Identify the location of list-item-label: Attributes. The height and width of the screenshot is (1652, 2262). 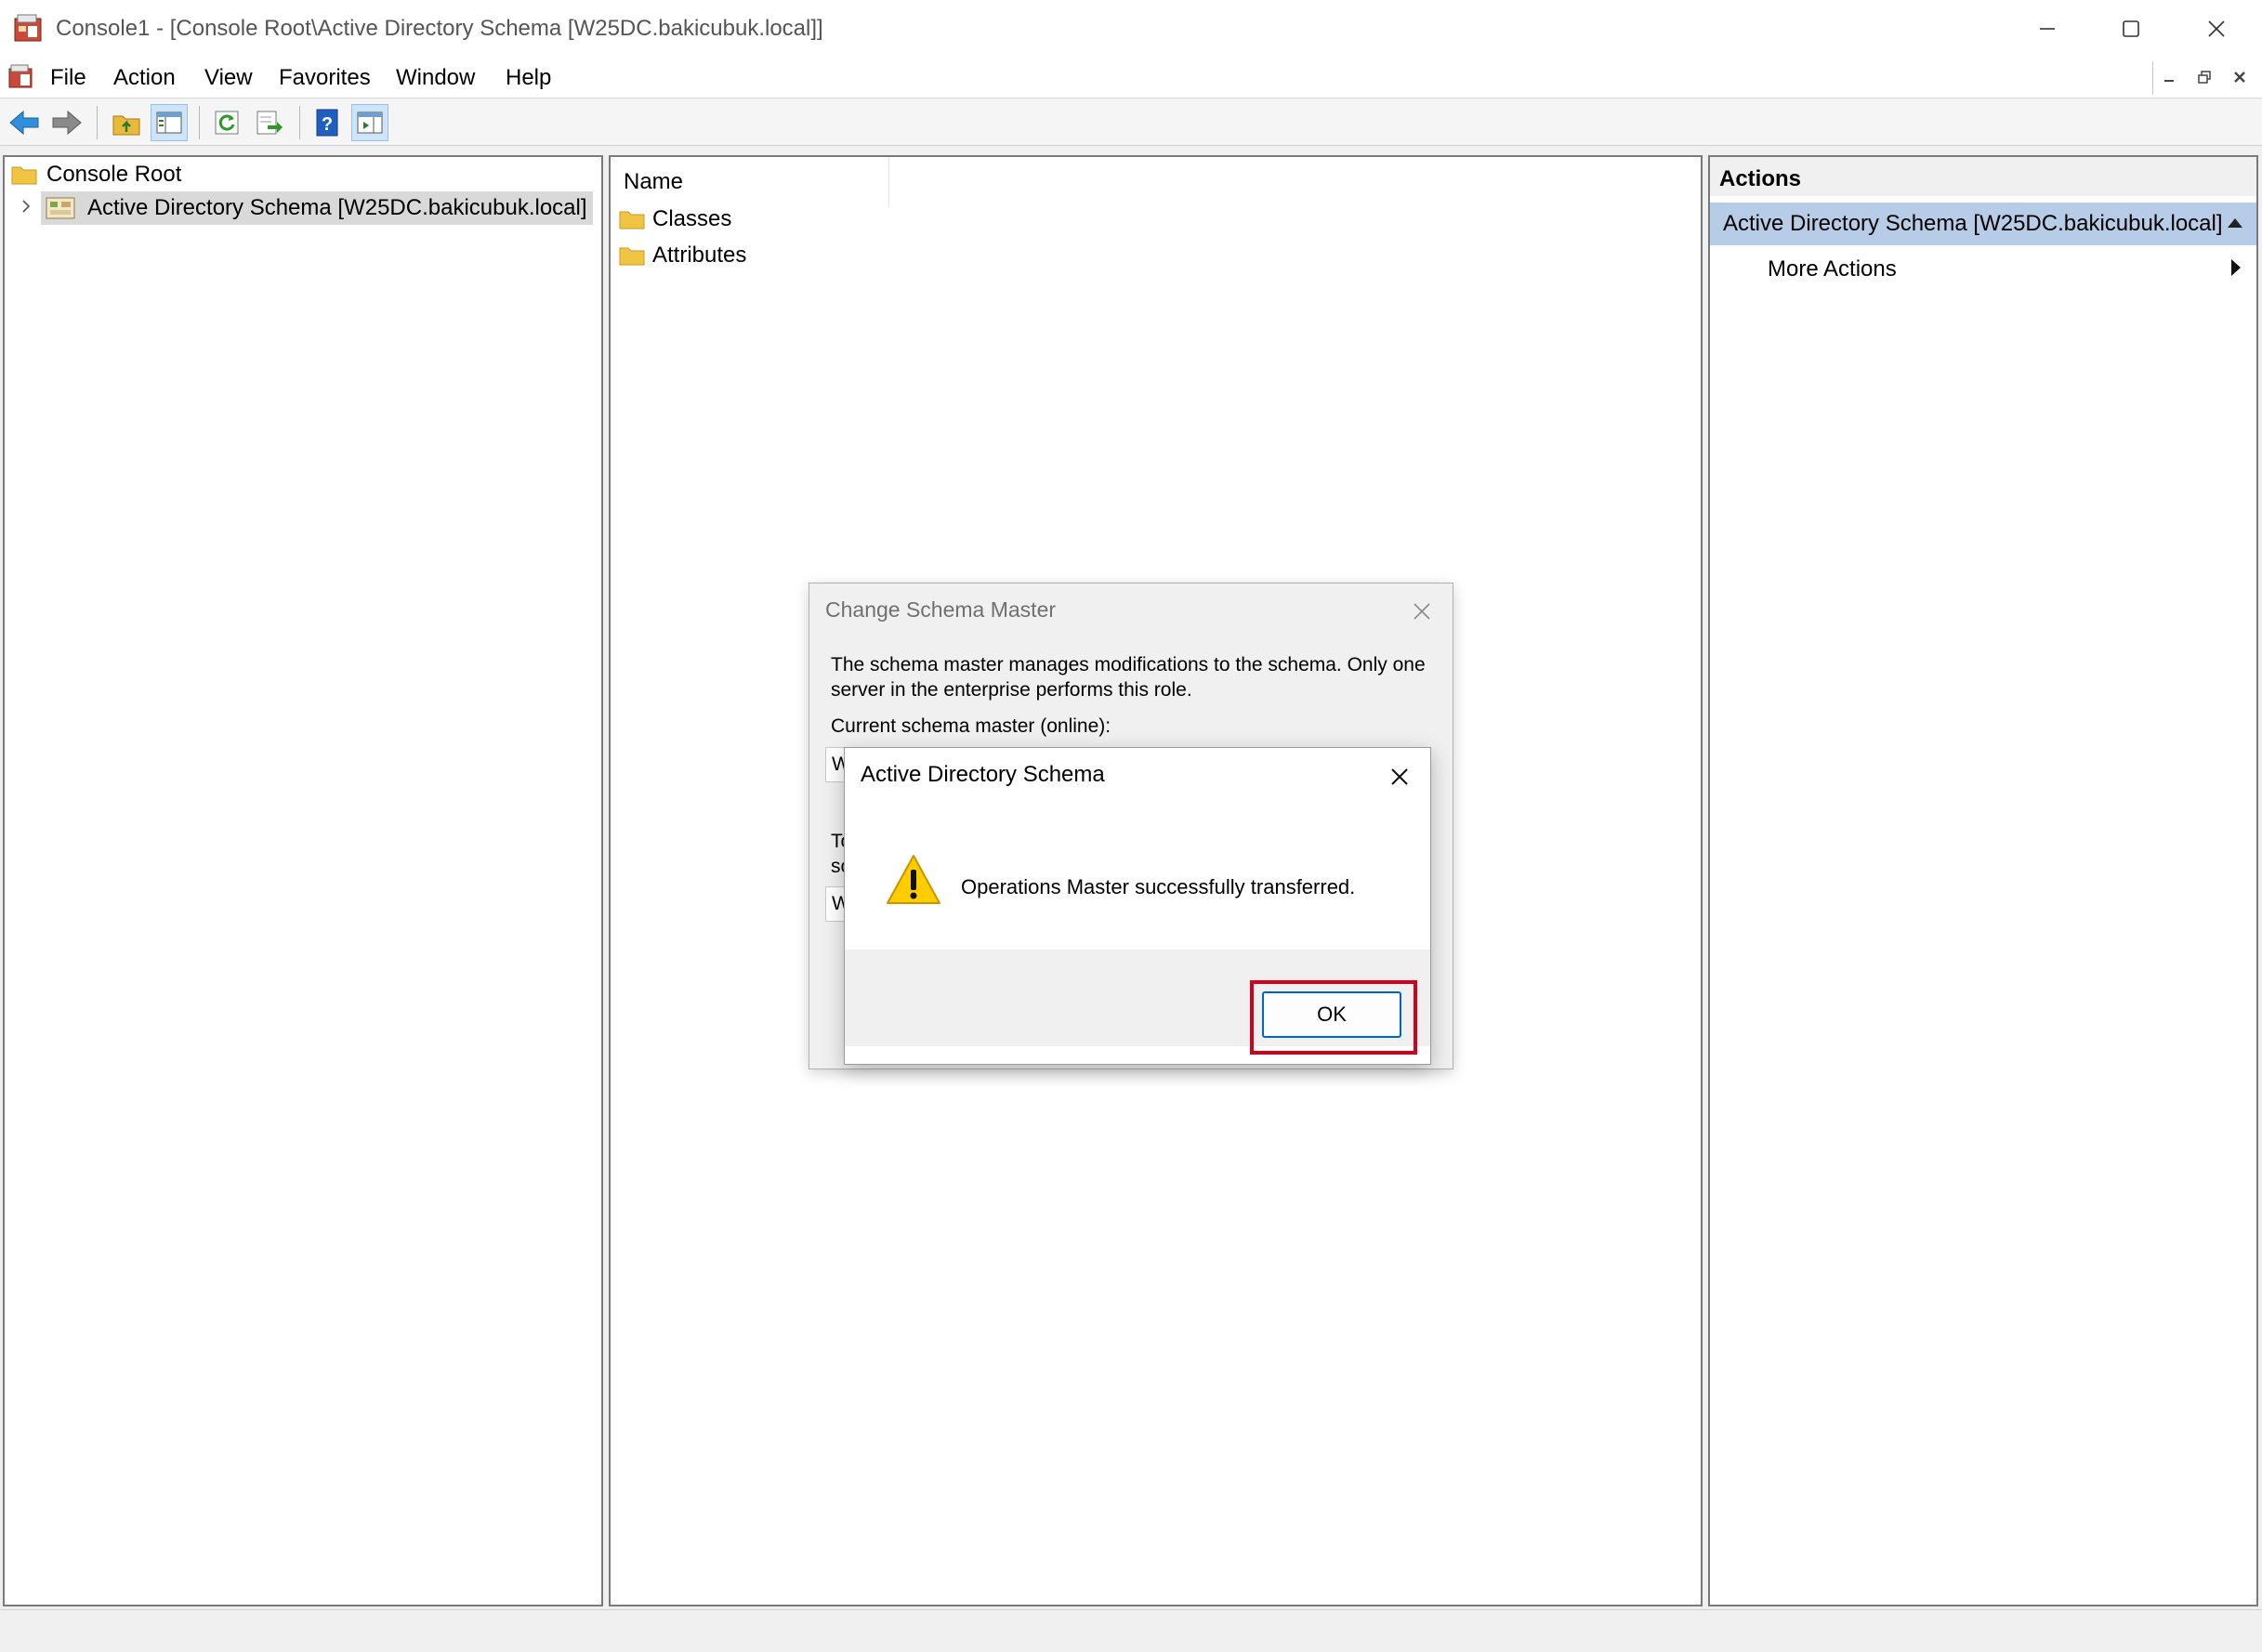
(699, 256).